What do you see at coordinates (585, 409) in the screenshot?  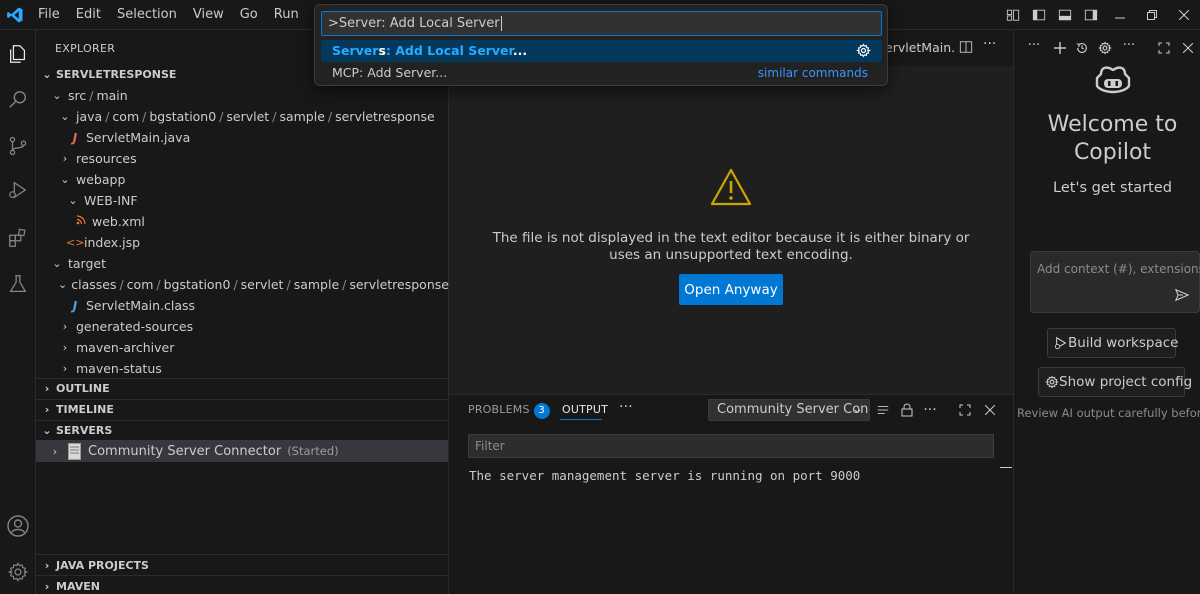 I see `tab-output: OUTPUT` at bounding box center [585, 409].